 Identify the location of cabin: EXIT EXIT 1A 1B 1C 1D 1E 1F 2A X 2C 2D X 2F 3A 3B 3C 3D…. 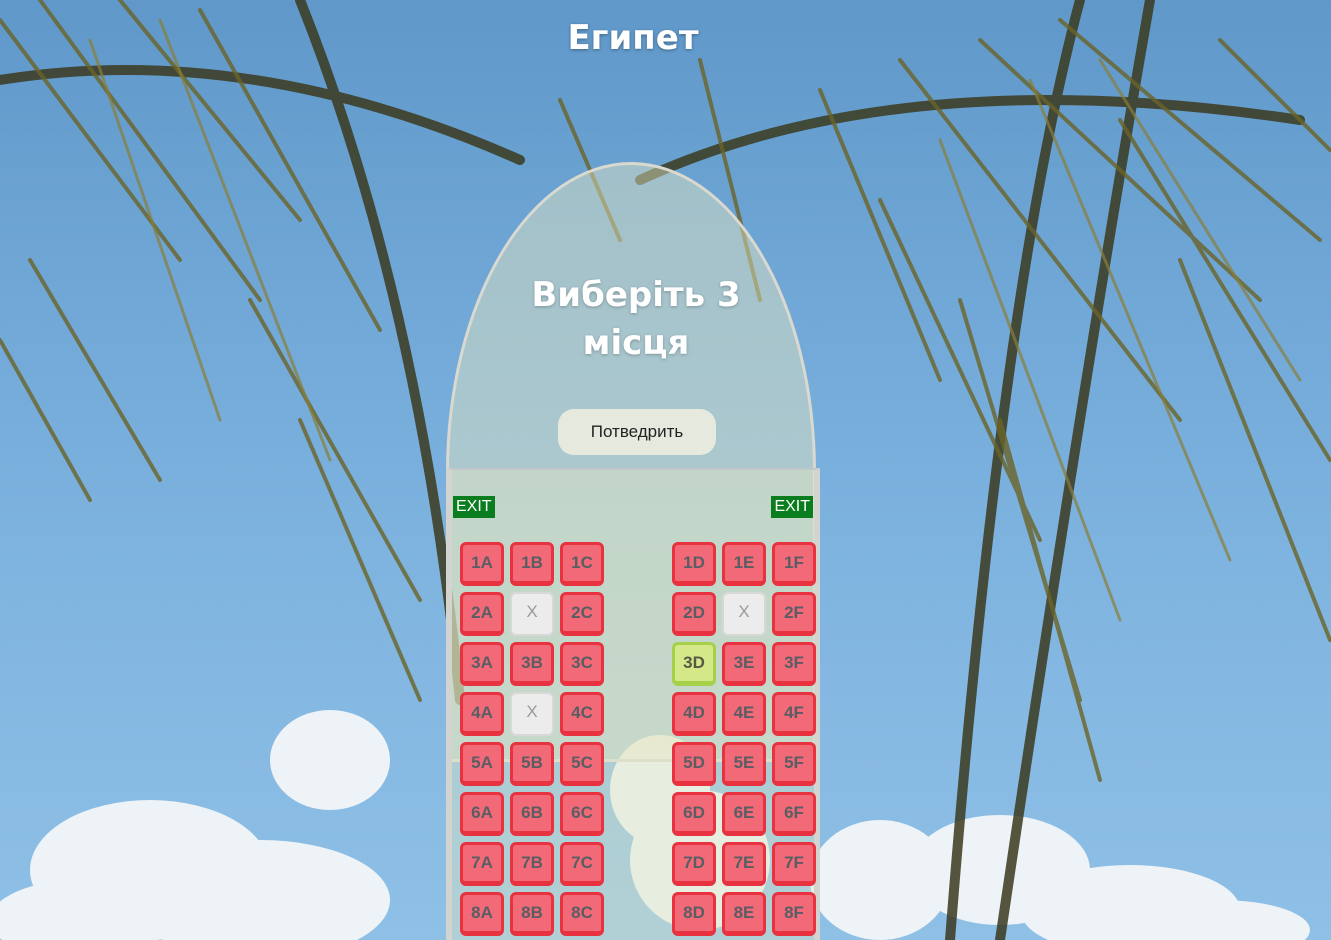
(633, 704).